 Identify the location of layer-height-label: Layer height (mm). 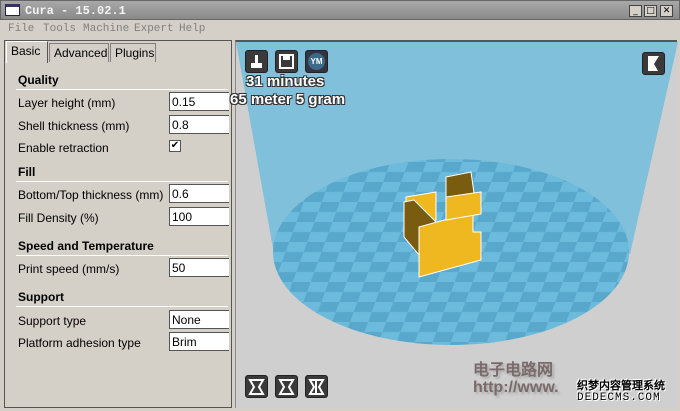
(67, 103).